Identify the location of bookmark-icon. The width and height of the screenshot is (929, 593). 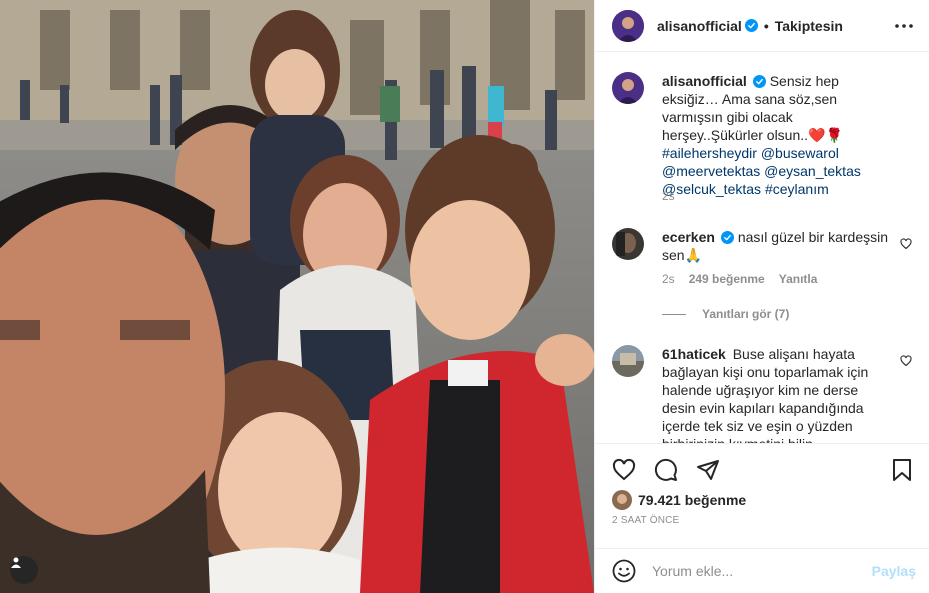
(902, 470).